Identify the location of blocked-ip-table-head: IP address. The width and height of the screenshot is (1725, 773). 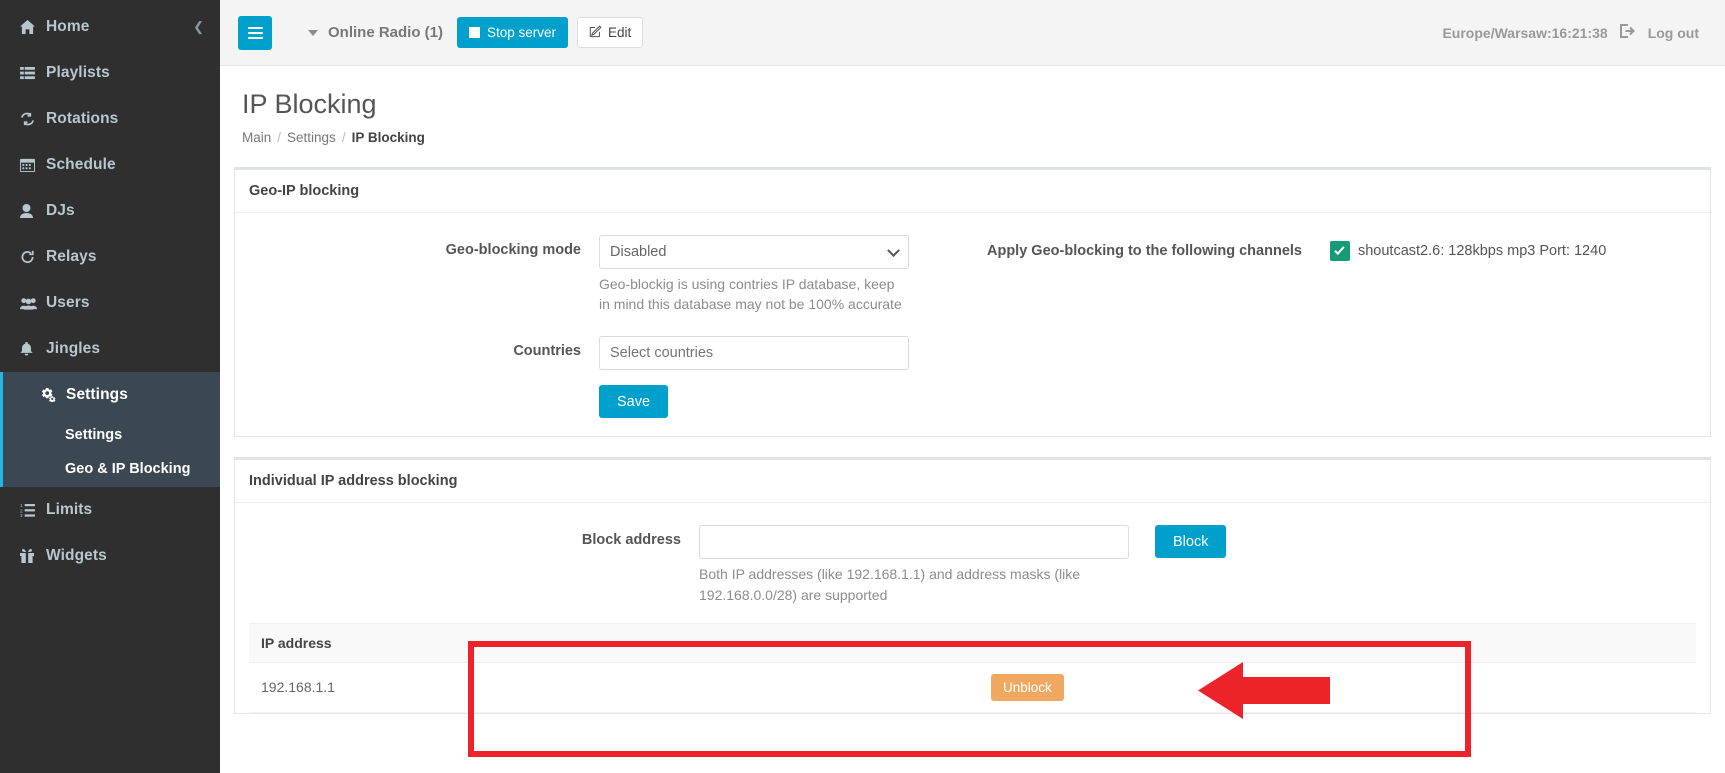
(972, 642).